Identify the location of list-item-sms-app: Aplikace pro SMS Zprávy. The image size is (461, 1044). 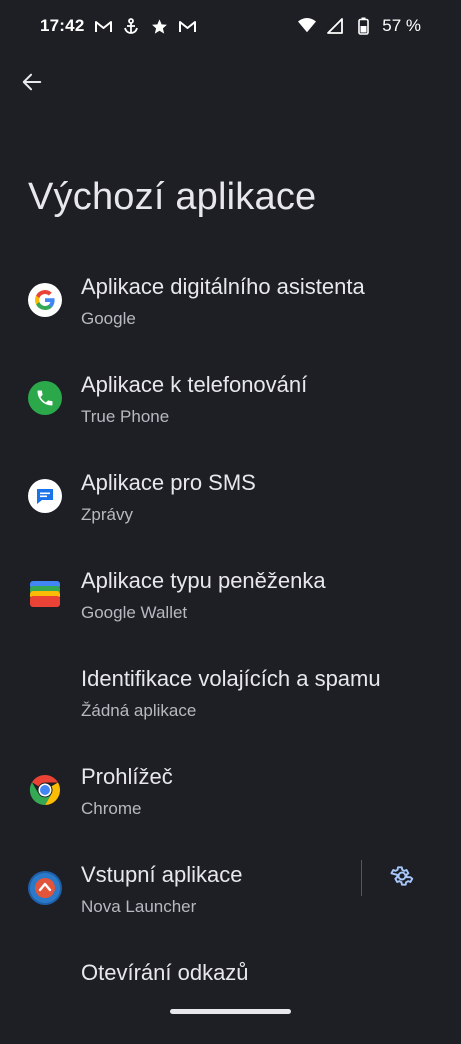
(230, 505).